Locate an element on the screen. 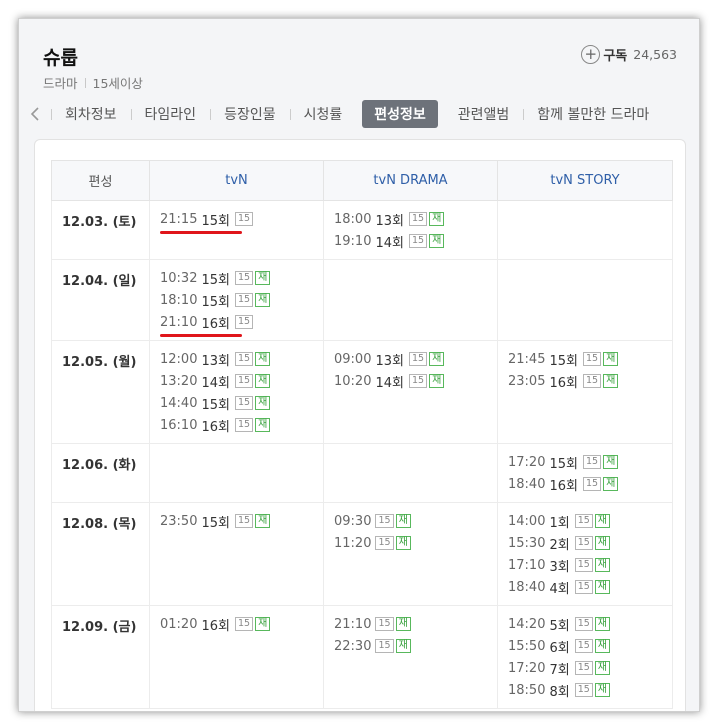  tab-schedule: 편성정보 is located at coordinates (400, 114).